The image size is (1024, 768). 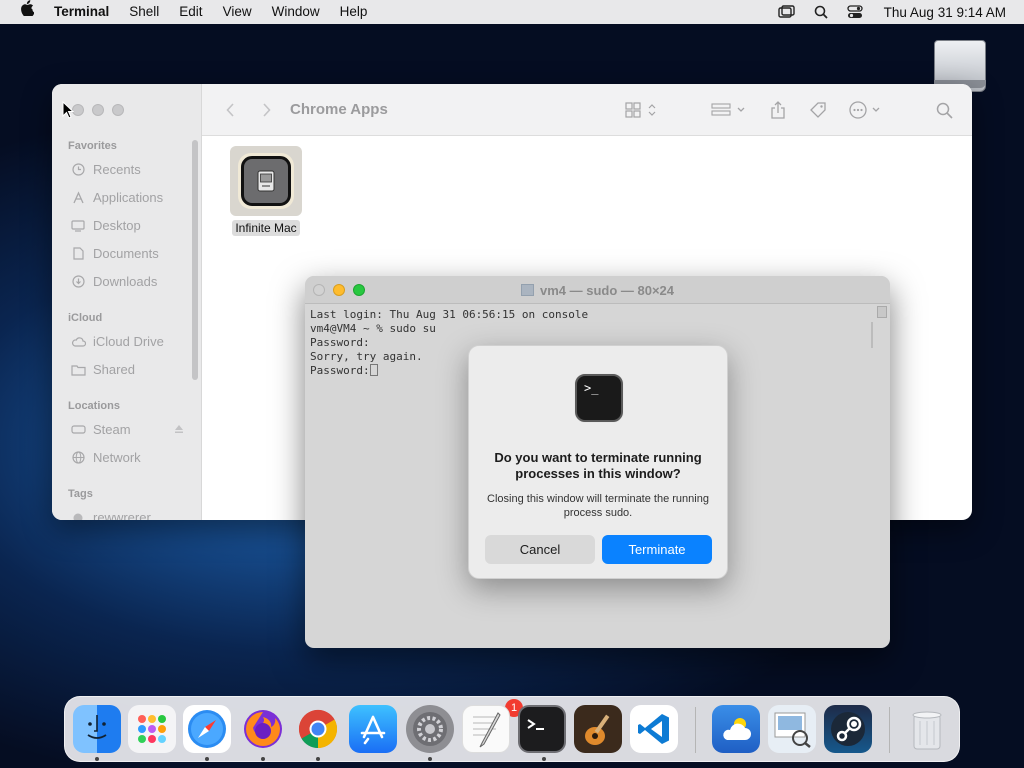 What do you see at coordinates (86, 12) in the screenshot?
I see `app-menu-terminal: Terminal` at bounding box center [86, 12].